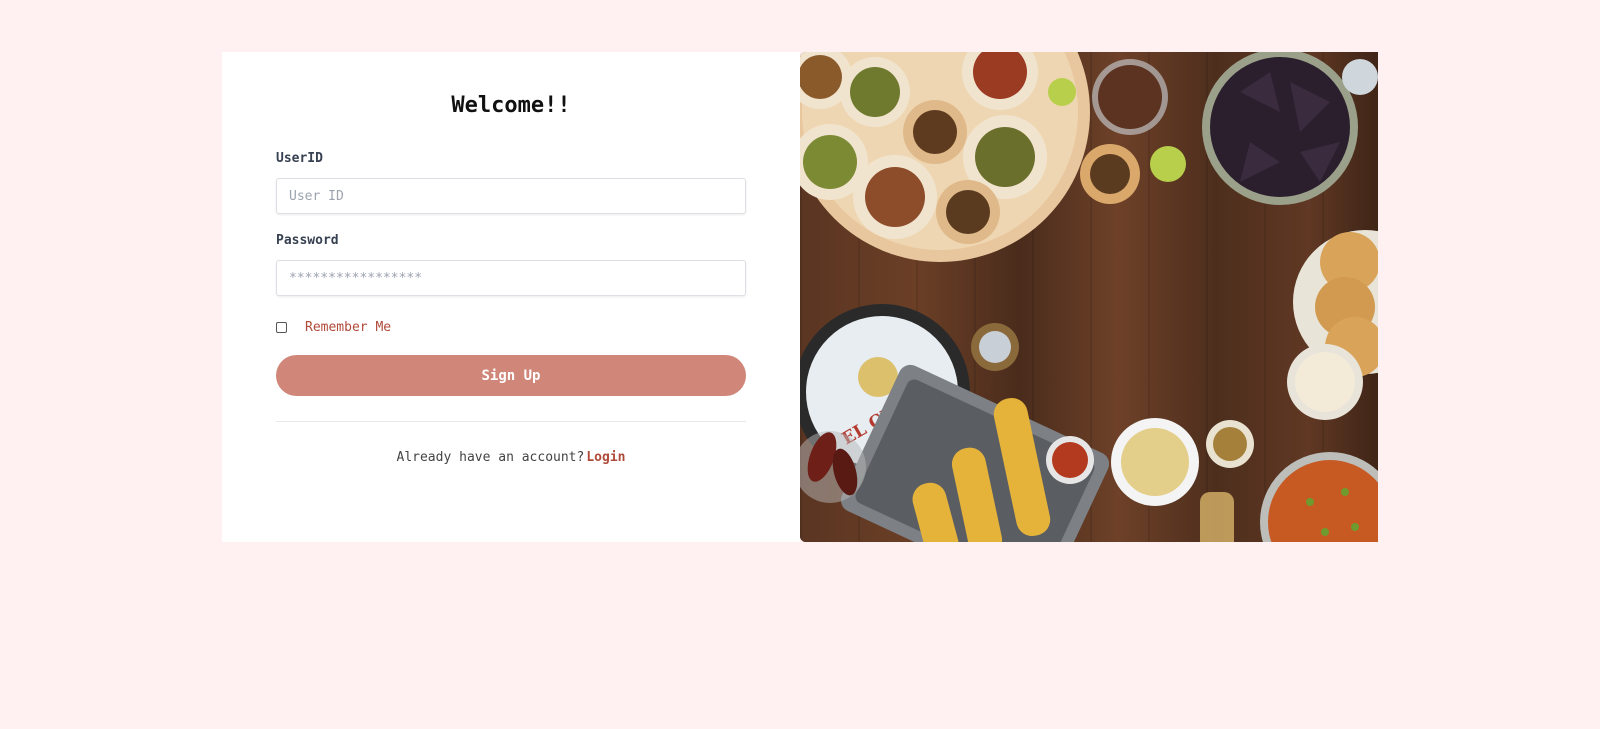 The height and width of the screenshot is (729, 1600). I want to click on password-input, so click(511, 278).